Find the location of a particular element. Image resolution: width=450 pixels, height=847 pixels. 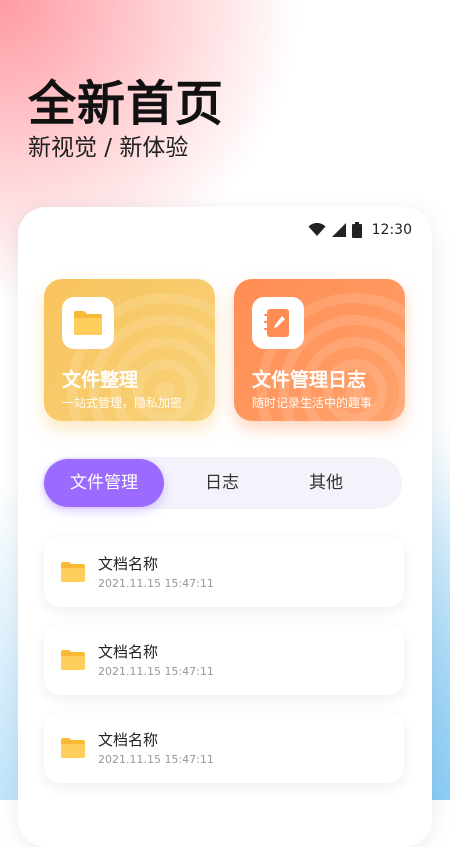

card-title: 文件整理 is located at coordinates (100, 380).